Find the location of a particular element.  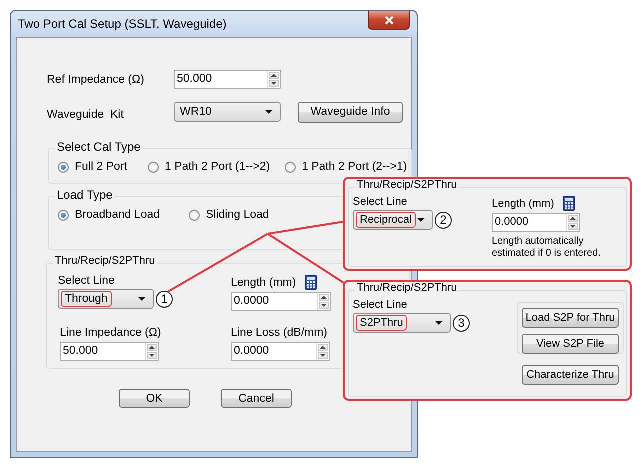

radio-label: Sliding Load is located at coordinates (238, 215).